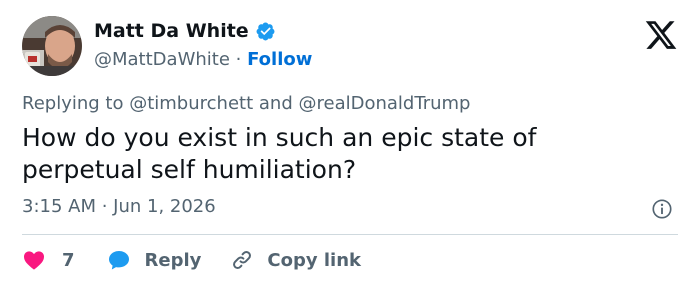 The width and height of the screenshot is (700, 287). Describe the element at coordinates (189, 169) in the screenshot. I see `tweet-text-line: perpetual self humiliation?` at that location.